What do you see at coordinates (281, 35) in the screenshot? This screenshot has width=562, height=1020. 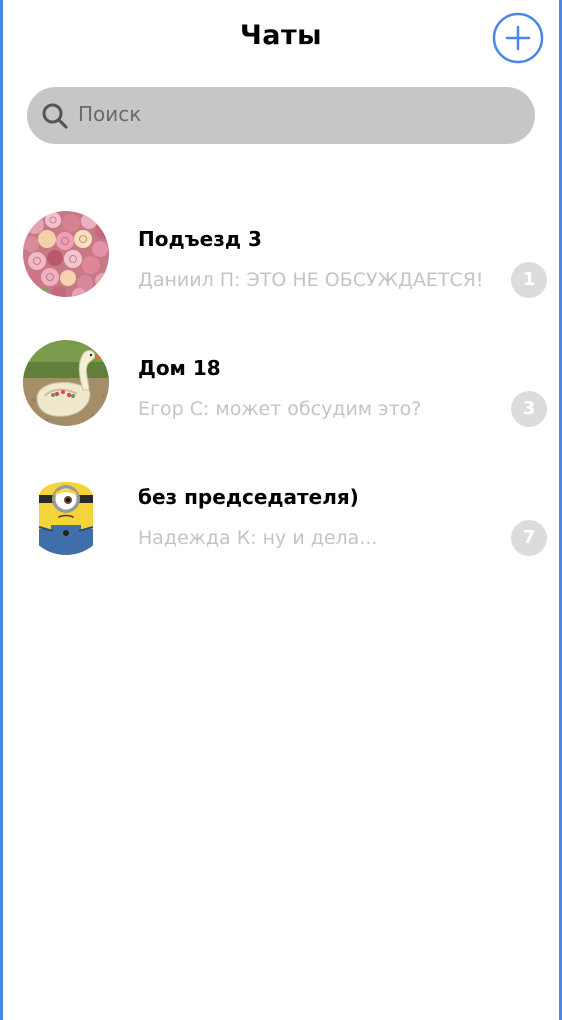 I see `page-title: Чаты` at bounding box center [281, 35].